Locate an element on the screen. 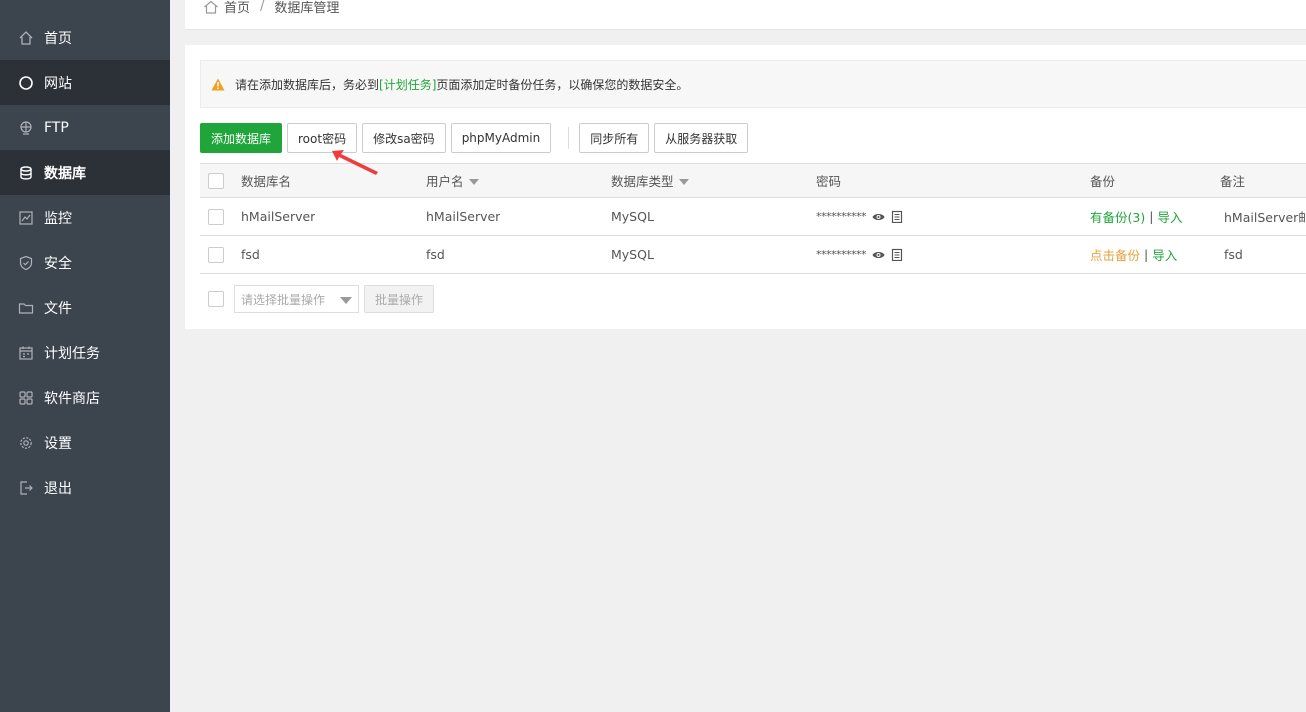 This screenshot has height=712, width=1306. header-note: 备注 is located at coordinates (1233, 181).